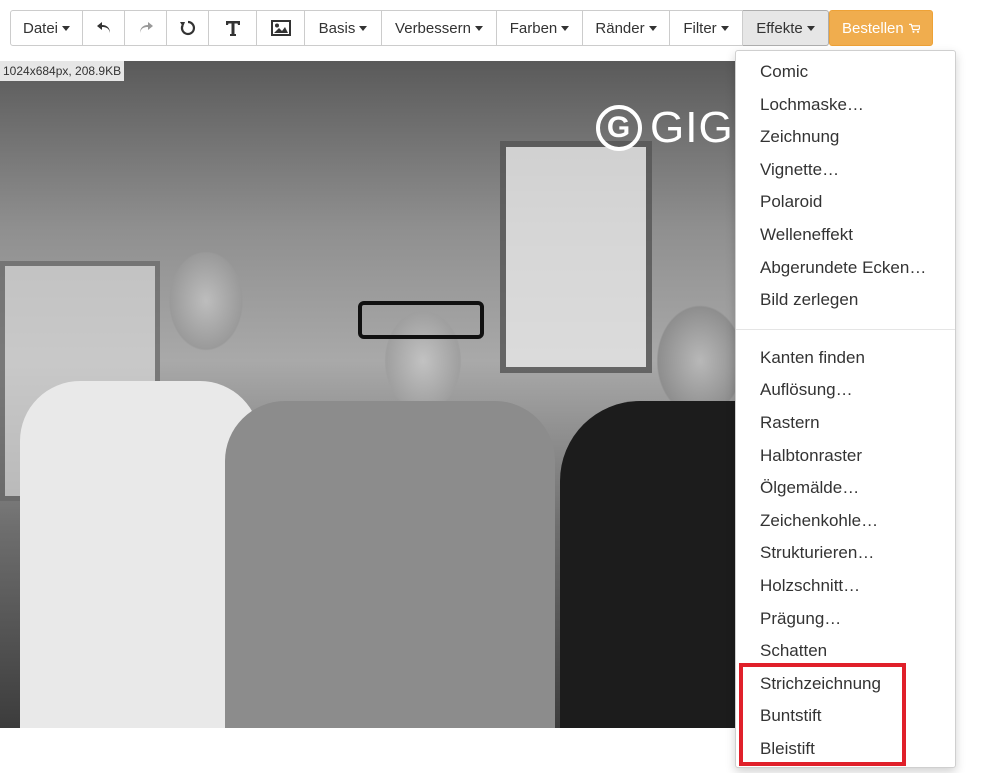 The height and width of the screenshot is (773, 996). What do you see at coordinates (533, 28) in the screenshot?
I see `colors-menu-label: Farben` at bounding box center [533, 28].